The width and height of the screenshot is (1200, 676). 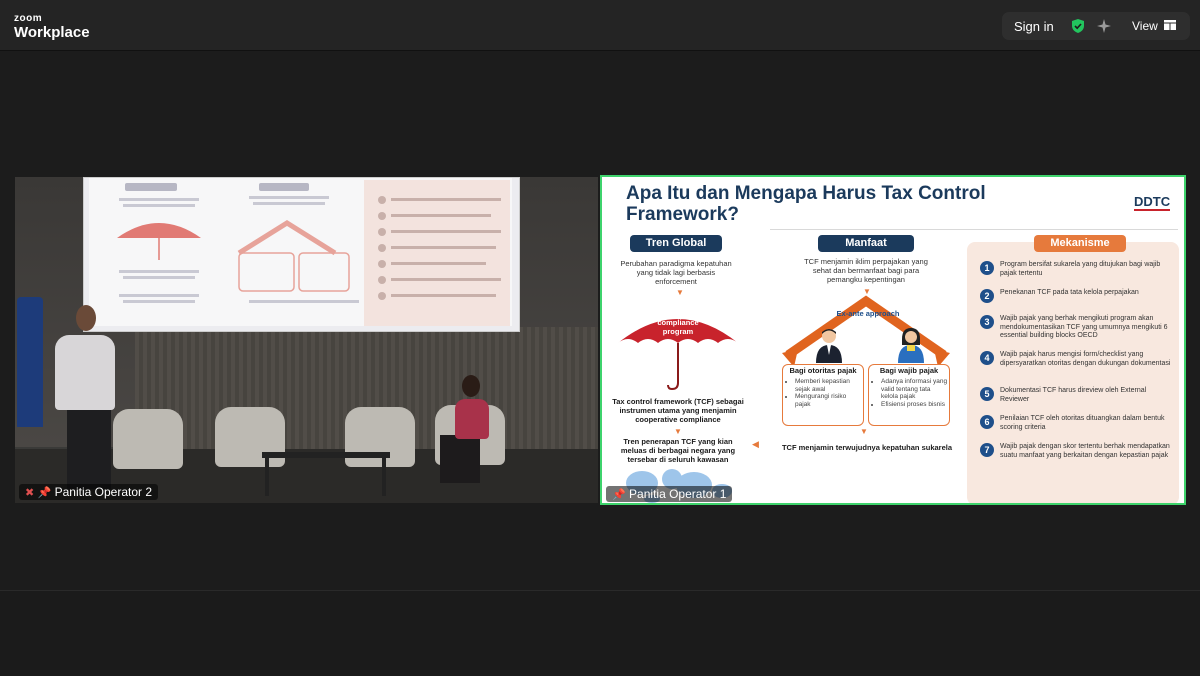 What do you see at coordinates (600, 25) in the screenshot?
I see `top-bar: zoom Workplace Sign in View` at bounding box center [600, 25].